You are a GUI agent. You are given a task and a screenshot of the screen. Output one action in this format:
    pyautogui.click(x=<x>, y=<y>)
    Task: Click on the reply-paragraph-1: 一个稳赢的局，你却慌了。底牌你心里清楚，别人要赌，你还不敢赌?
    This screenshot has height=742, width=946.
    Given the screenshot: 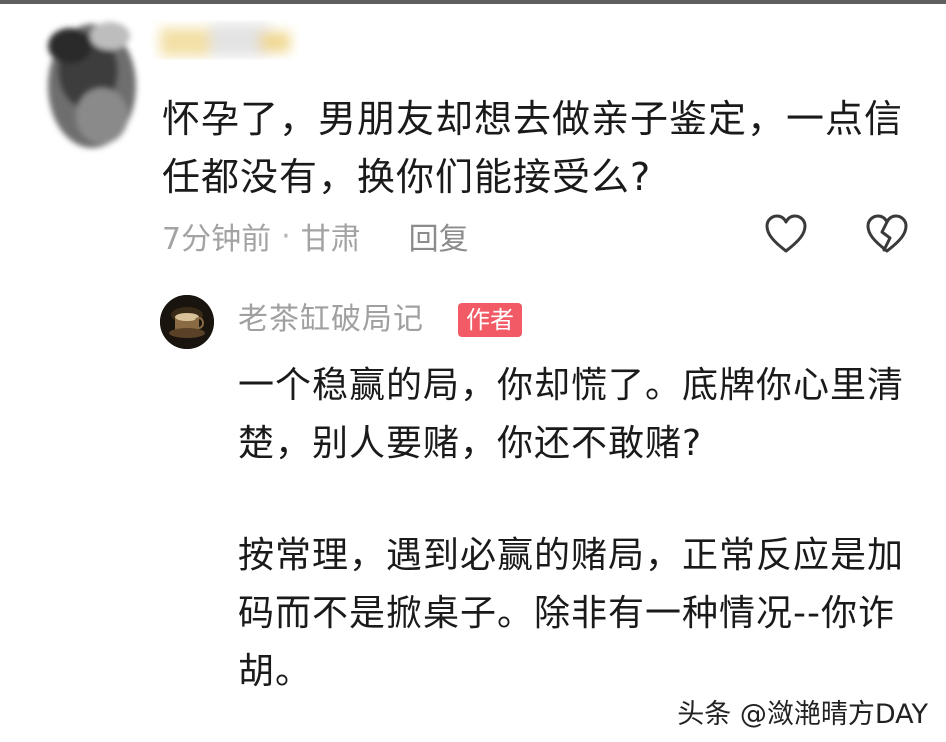 What is the action you would take?
    pyautogui.click(x=571, y=414)
    